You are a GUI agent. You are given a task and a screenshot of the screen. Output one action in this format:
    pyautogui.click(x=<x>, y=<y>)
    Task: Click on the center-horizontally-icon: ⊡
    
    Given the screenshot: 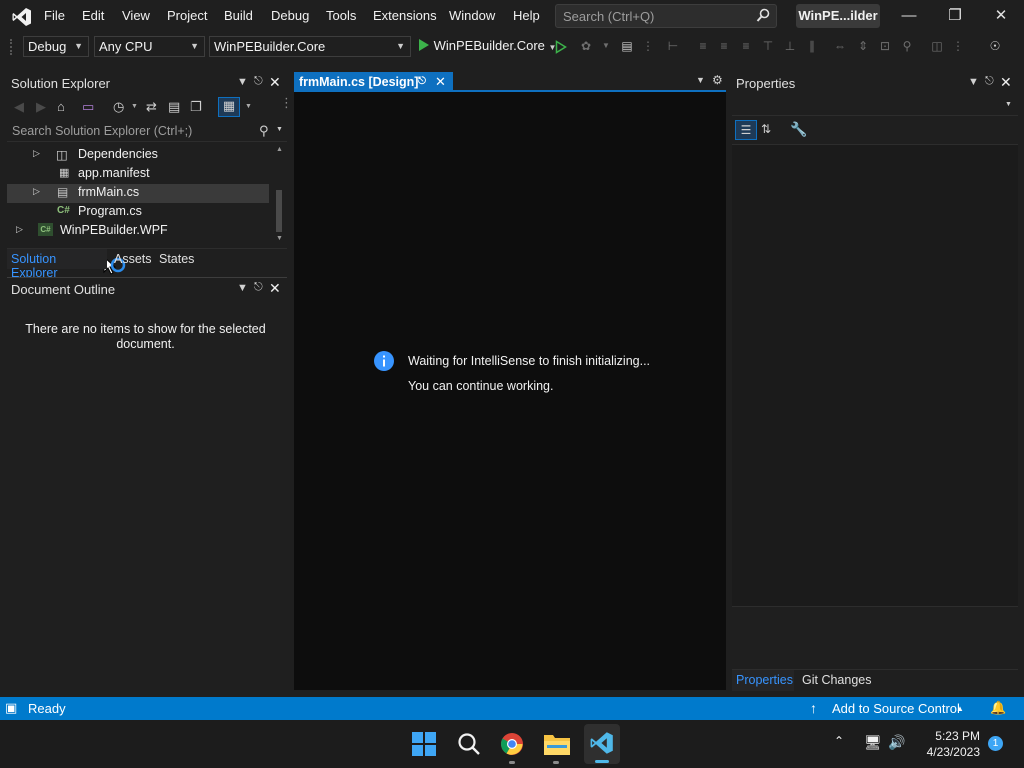 What is the action you would take?
    pyautogui.click(x=885, y=46)
    